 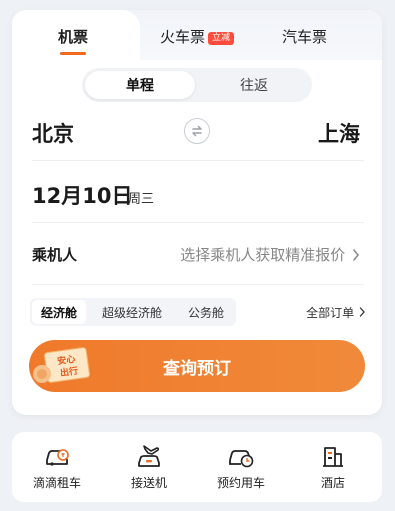 What do you see at coordinates (197, 85) in the screenshot?
I see `trip-type-toggle: 单程 往返` at bounding box center [197, 85].